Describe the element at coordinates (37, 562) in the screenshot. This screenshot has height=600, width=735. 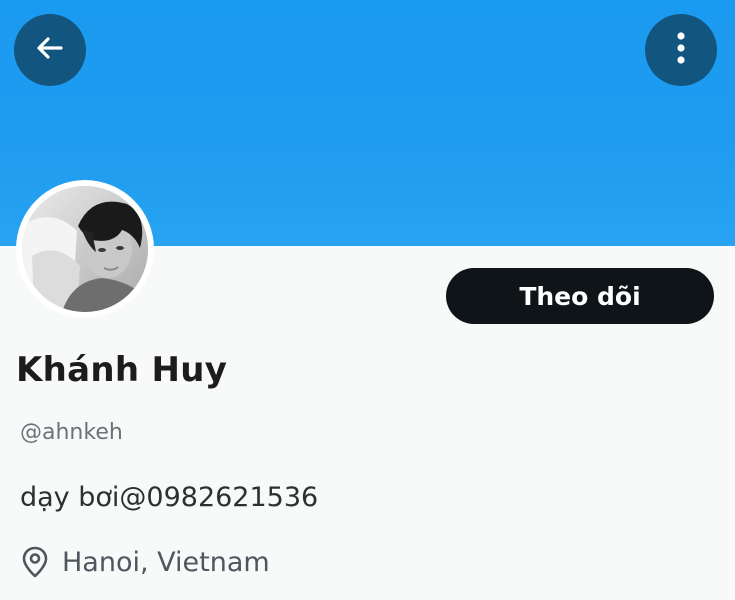
I see `location-pin-icon` at that location.